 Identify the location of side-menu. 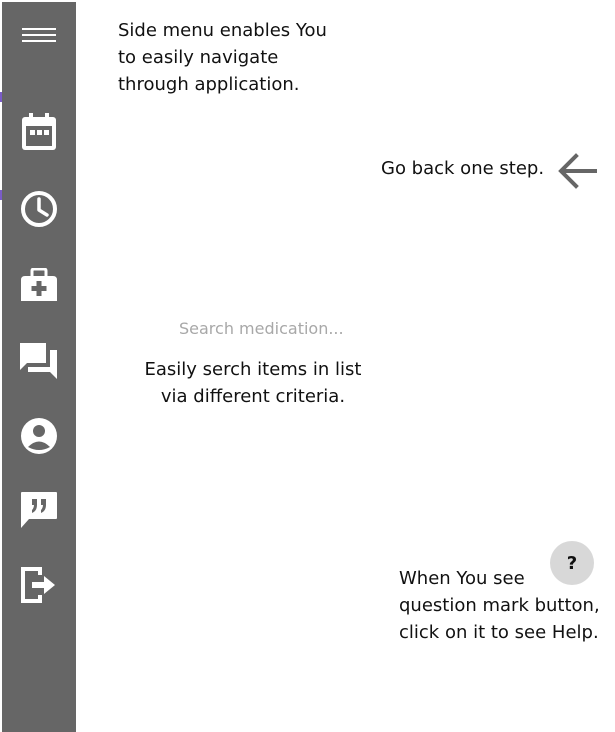
(39, 367).